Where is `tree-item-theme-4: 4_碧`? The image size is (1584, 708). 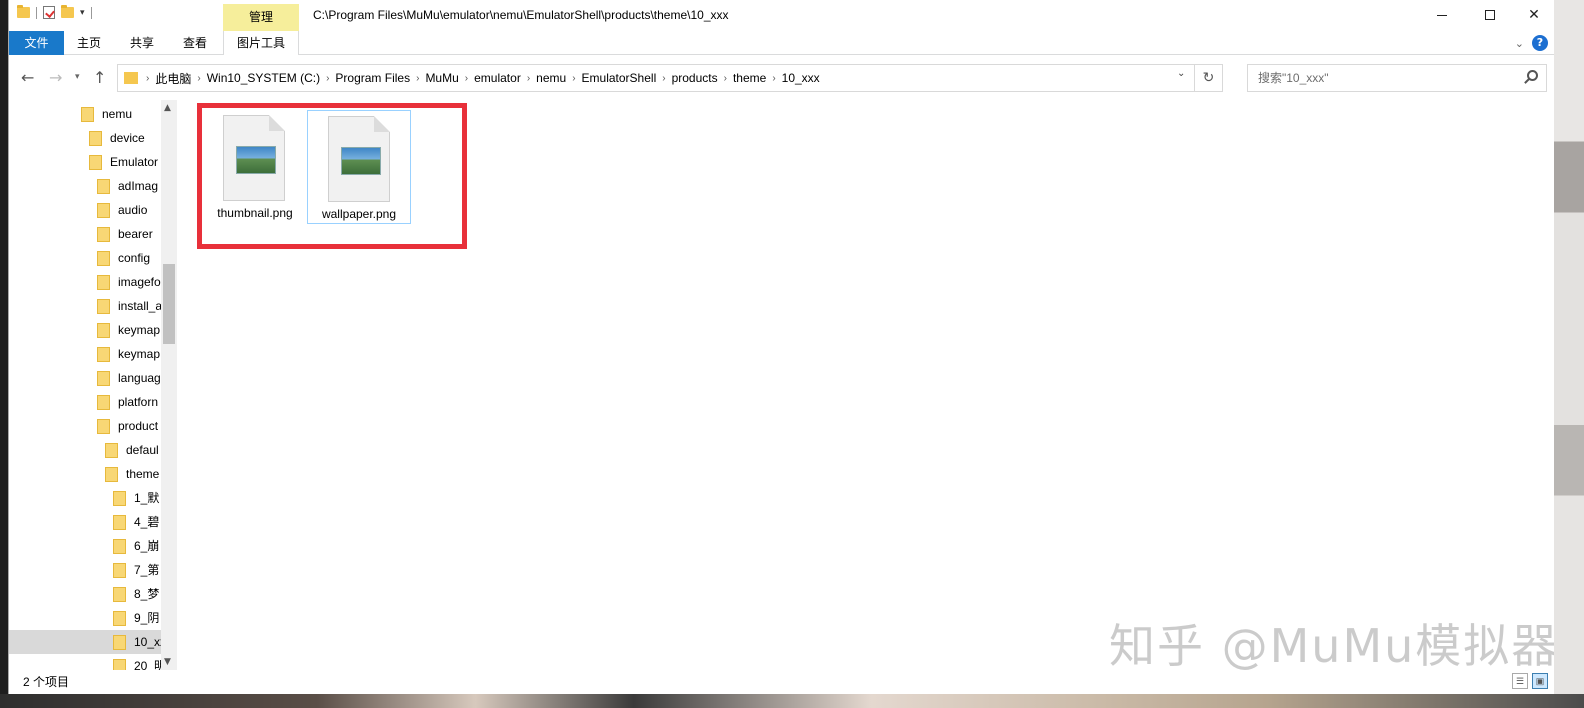 tree-item-theme-4: 4_碧 is located at coordinates (137, 522).